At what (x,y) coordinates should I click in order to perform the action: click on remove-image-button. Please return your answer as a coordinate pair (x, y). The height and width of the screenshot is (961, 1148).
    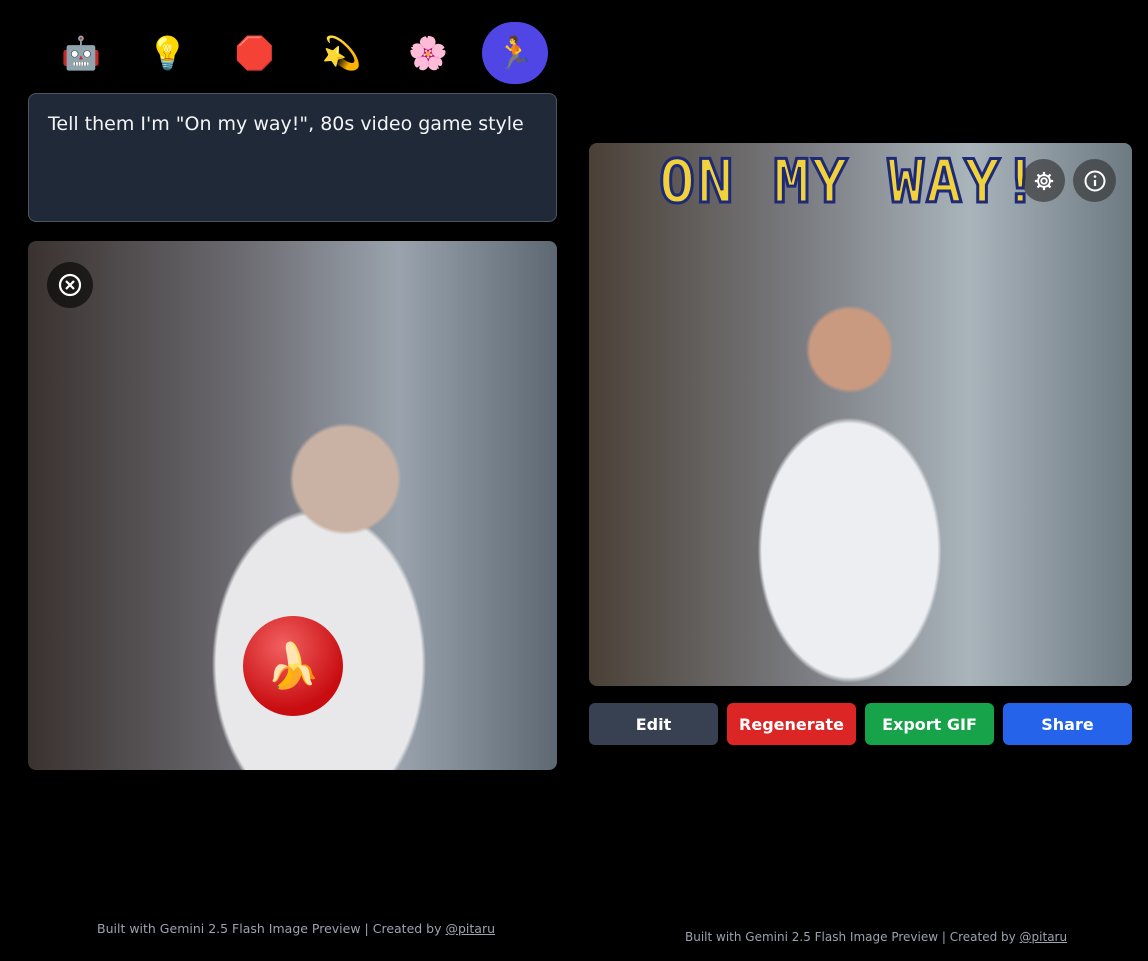
    Looking at the image, I should click on (70, 285).